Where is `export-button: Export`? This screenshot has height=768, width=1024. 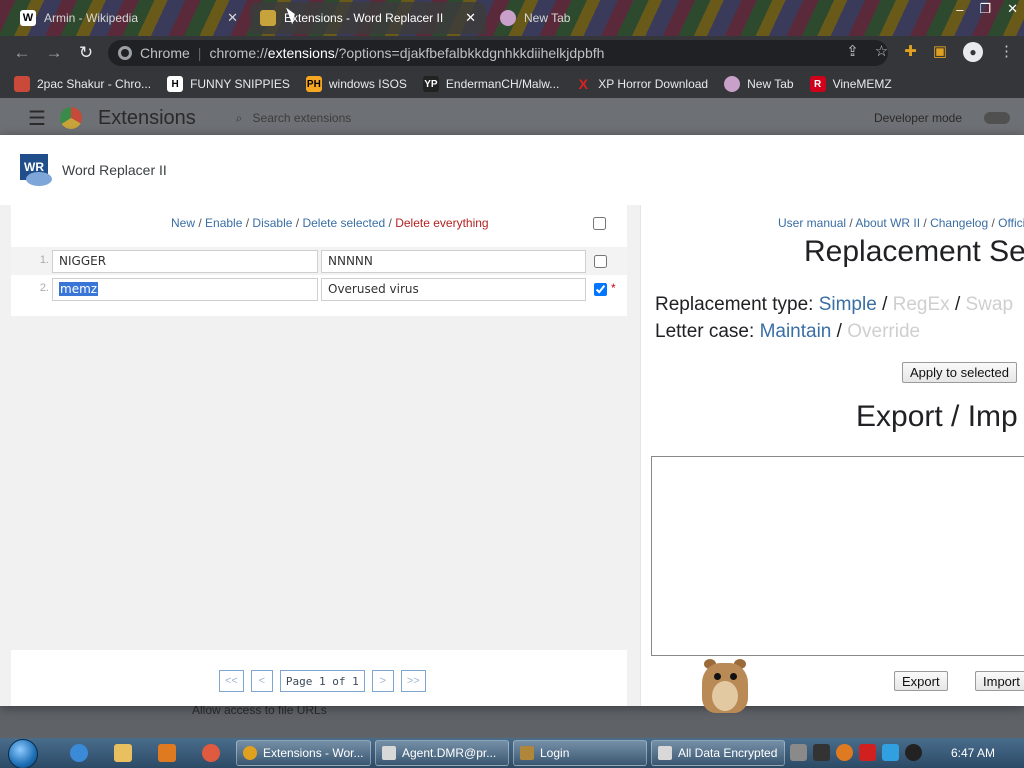 export-button: Export is located at coordinates (921, 681).